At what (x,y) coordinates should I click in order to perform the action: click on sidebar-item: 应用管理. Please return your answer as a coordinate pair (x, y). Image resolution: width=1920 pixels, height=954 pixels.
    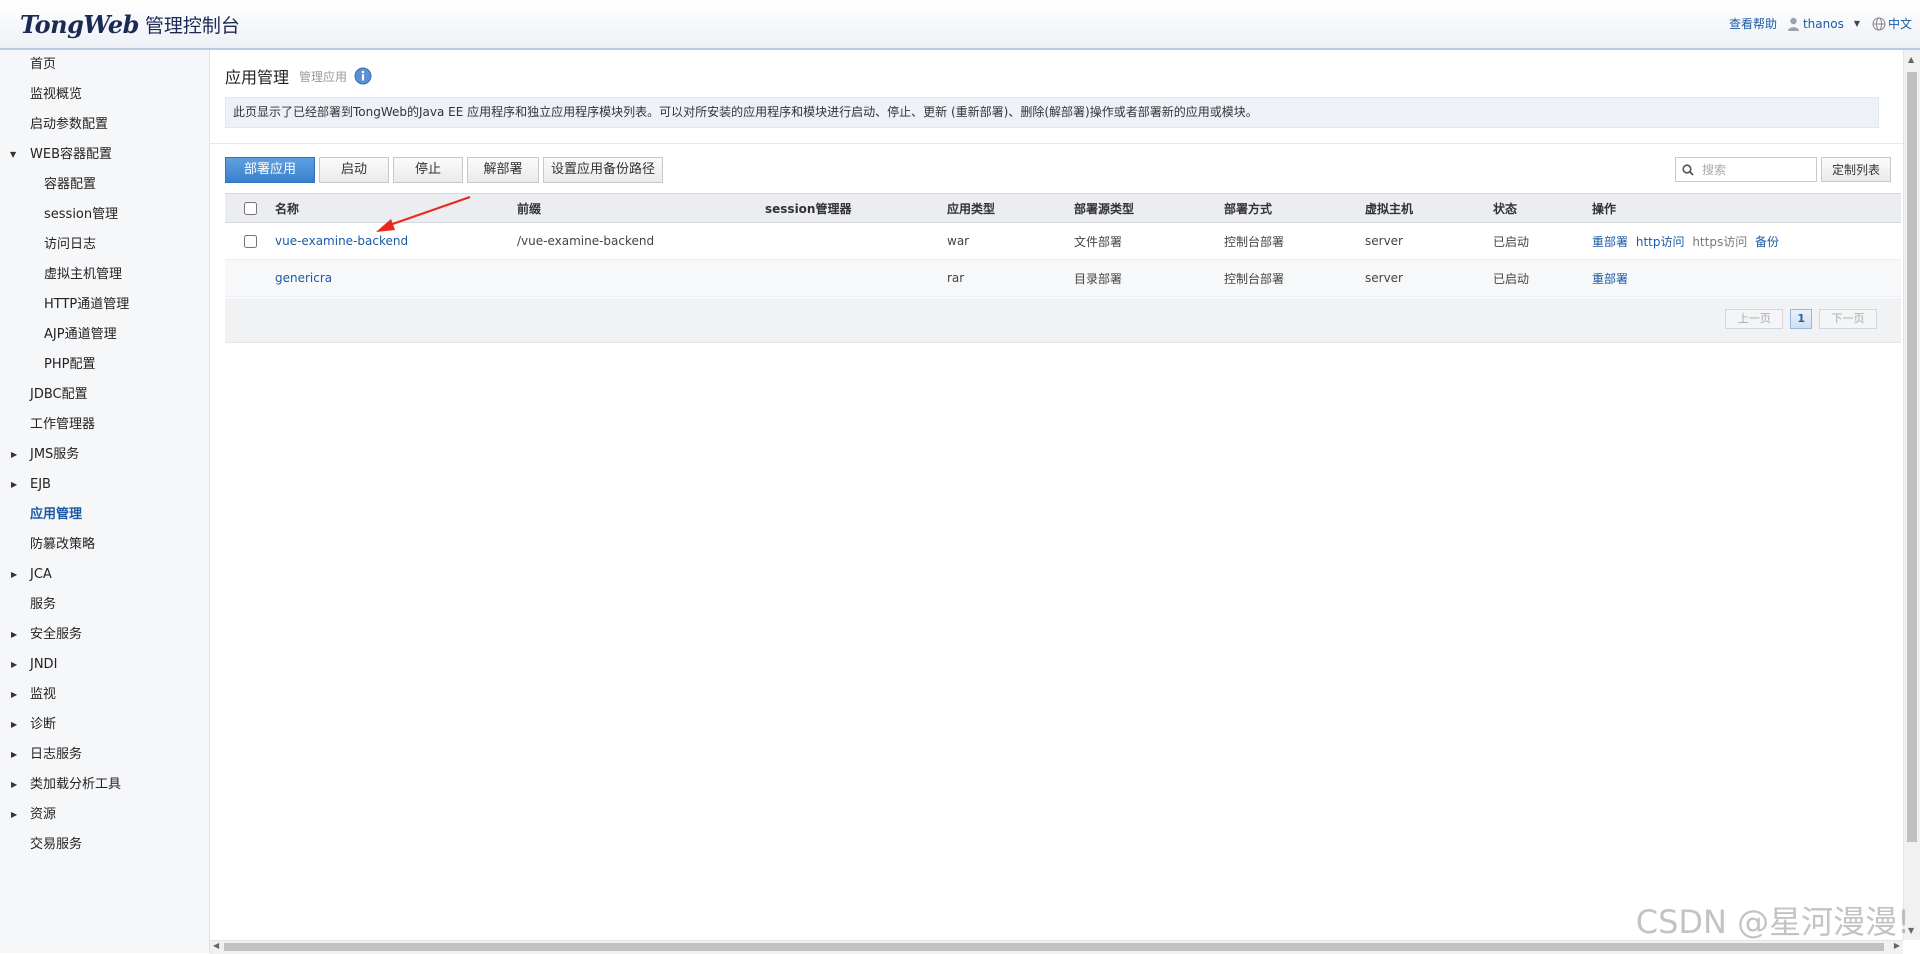
    Looking at the image, I should click on (104, 515).